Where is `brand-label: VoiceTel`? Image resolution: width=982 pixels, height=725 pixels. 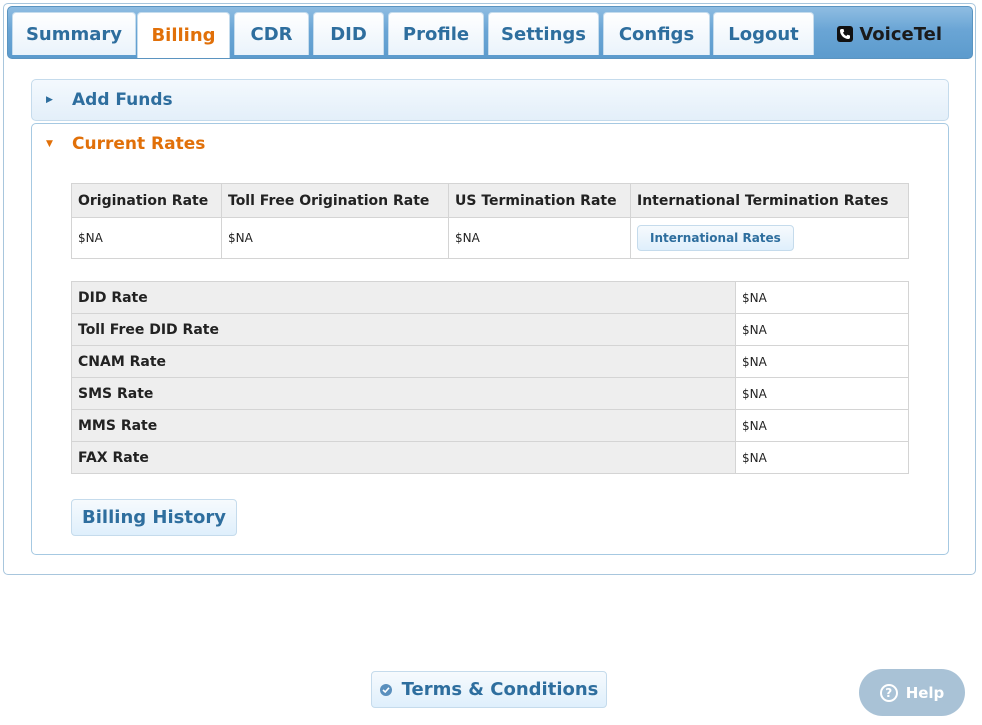 brand-label: VoiceTel is located at coordinates (900, 34).